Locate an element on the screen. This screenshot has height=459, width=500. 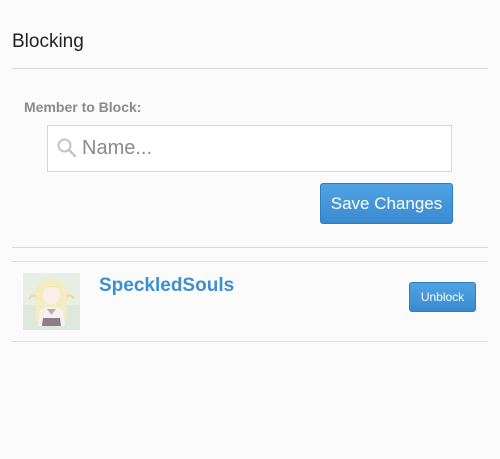
list-bottom-divider is located at coordinates (250, 341).